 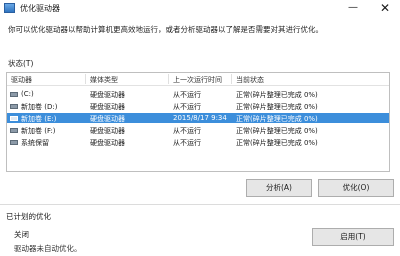 What do you see at coordinates (104, 80) in the screenshot?
I see `column-header-media: 媒体类型` at bounding box center [104, 80].